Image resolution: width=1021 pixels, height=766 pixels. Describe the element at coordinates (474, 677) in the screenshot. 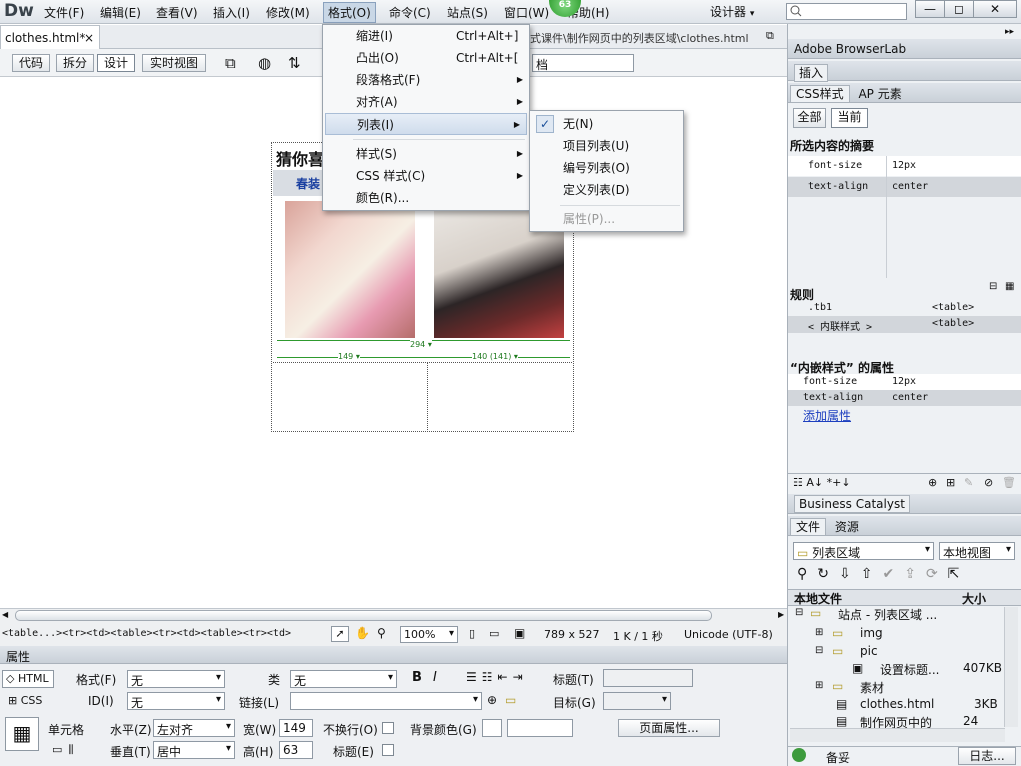

I see `unordered-list-icon: ☰` at that location.